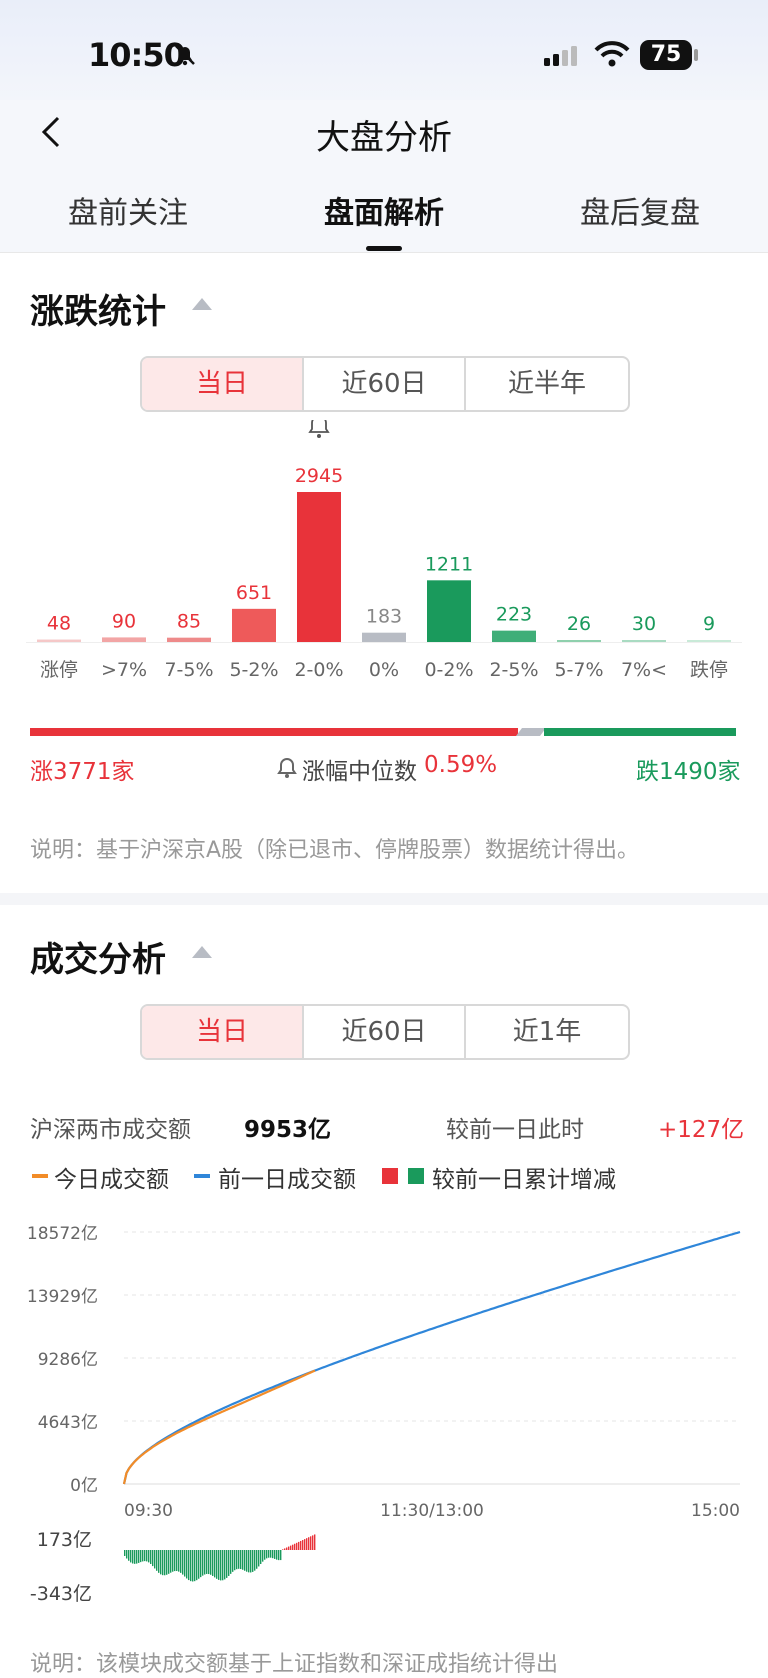 The image size is (768, 1678). What do you see at coordinates (612, 54) in the screenshot?
I see `wifi-icon` at bounding box center [612, 54].